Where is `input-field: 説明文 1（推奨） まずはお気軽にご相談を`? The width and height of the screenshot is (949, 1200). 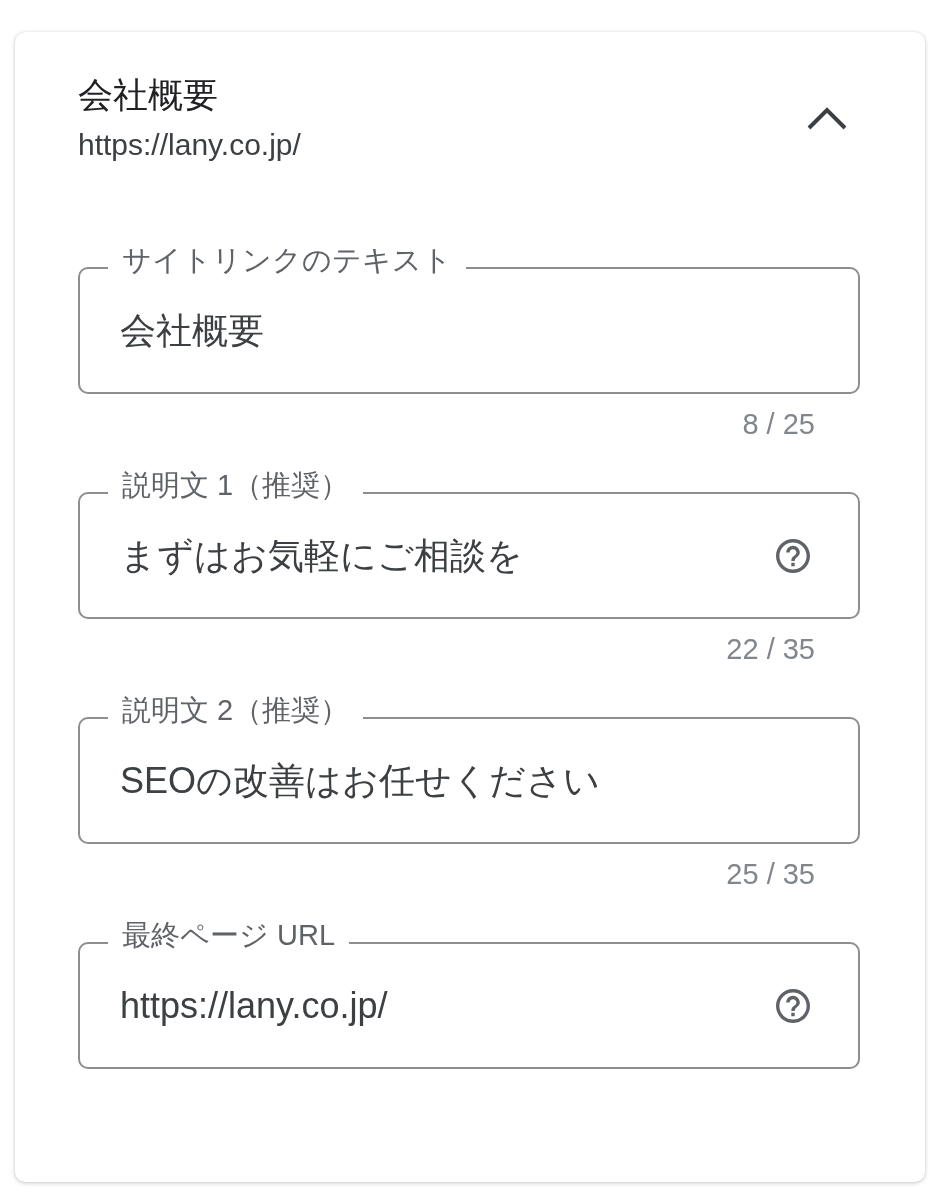
input-field: 説明文 1（推奨） まずはお気軽にご相談を is located at coordinates (469, 544).